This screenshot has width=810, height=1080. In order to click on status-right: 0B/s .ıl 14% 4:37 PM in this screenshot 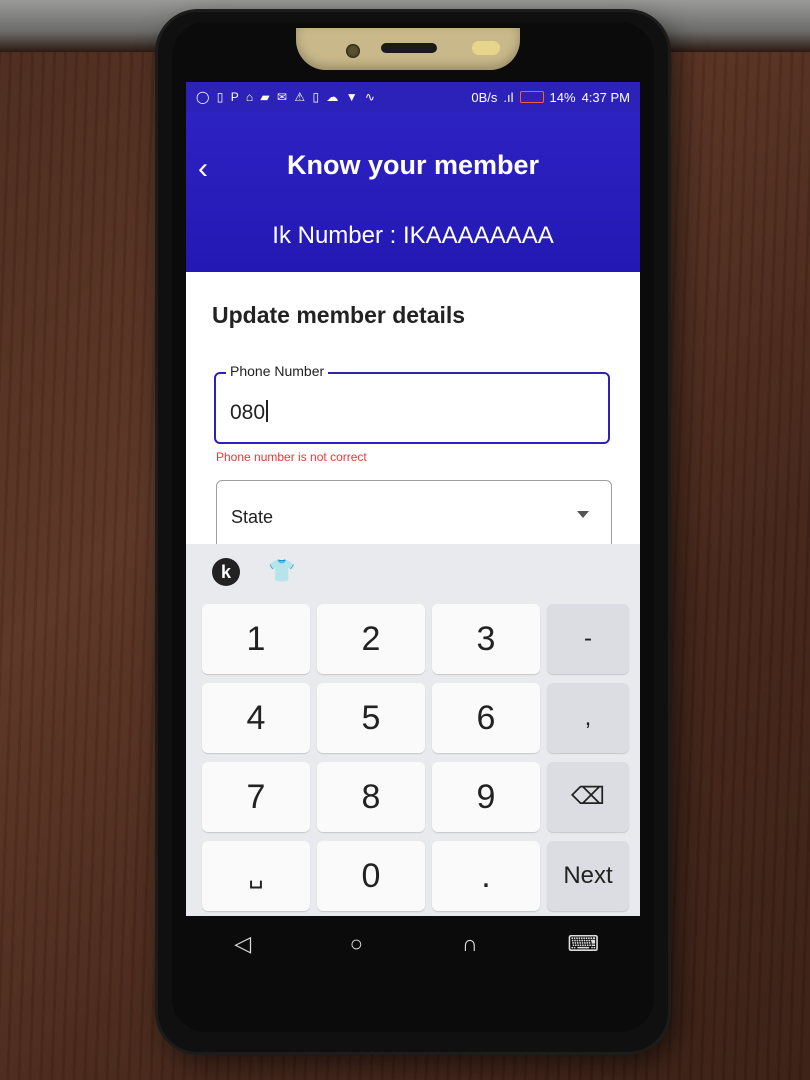, I will do `click(550, 97)`.